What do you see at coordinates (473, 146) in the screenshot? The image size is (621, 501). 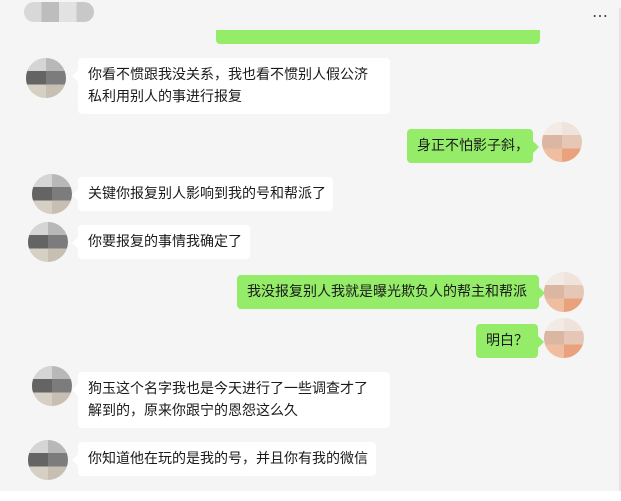 I see `message-bubble-outgoing: 身正不怕影子斜，` at bounding box center [473, 146].